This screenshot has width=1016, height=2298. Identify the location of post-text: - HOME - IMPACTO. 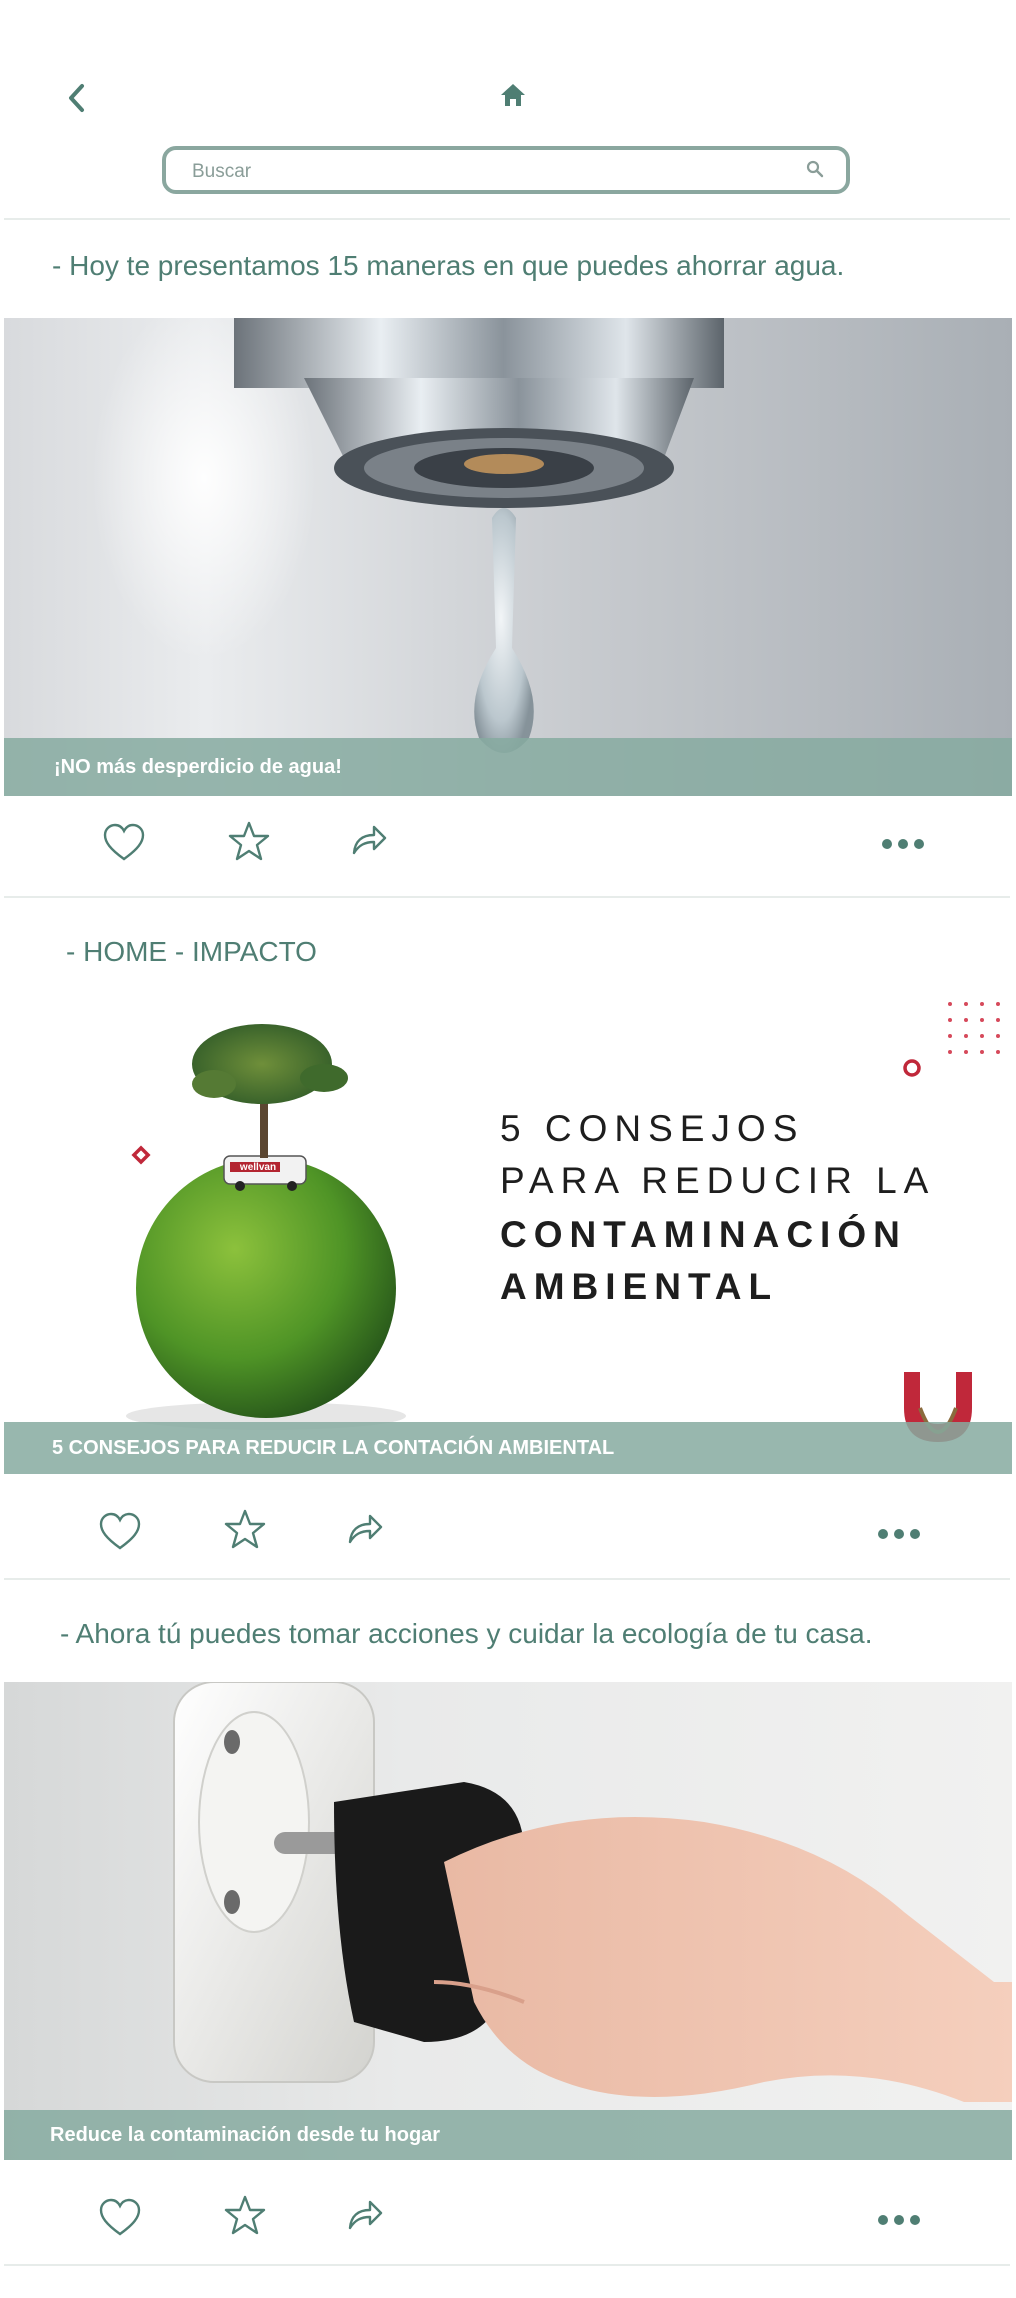
(191, 951).